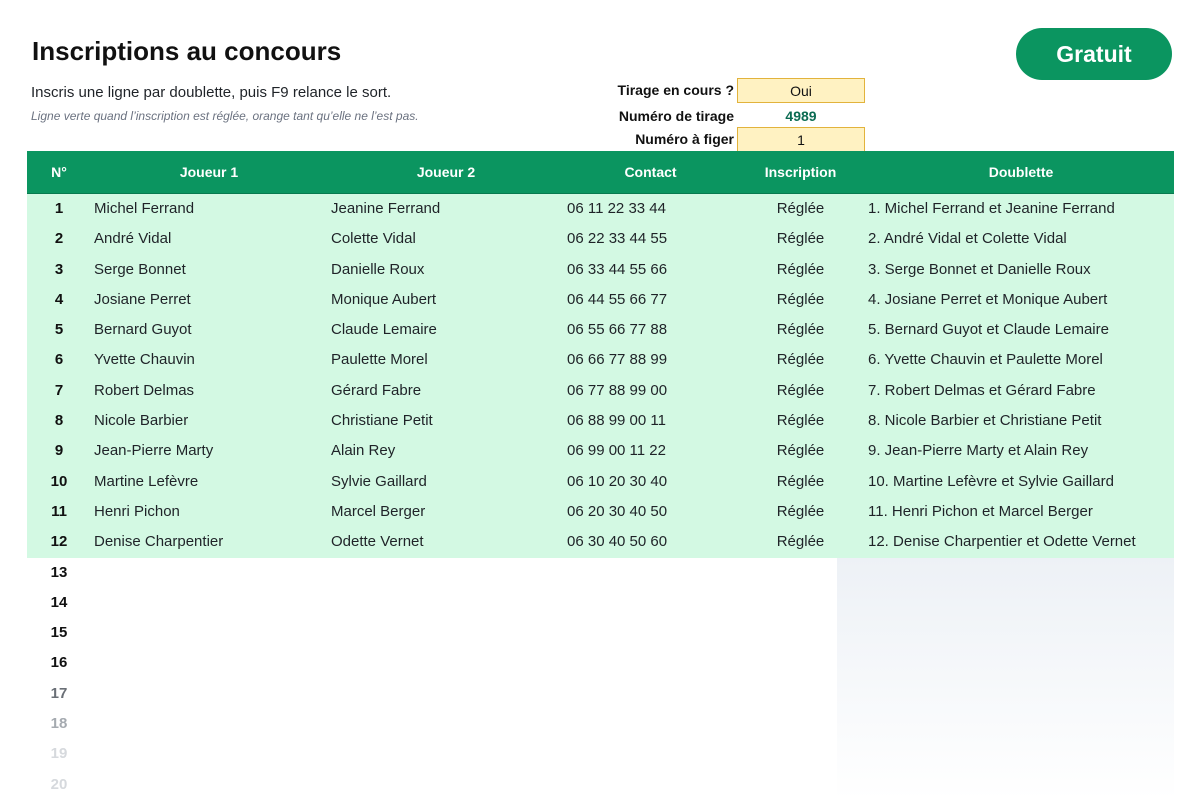 This screenshot has width=1200, height=800. Describe the element at coordinates (1021, 172) in the screenshot. I see `col-header-doublette: Doublette` at that location.